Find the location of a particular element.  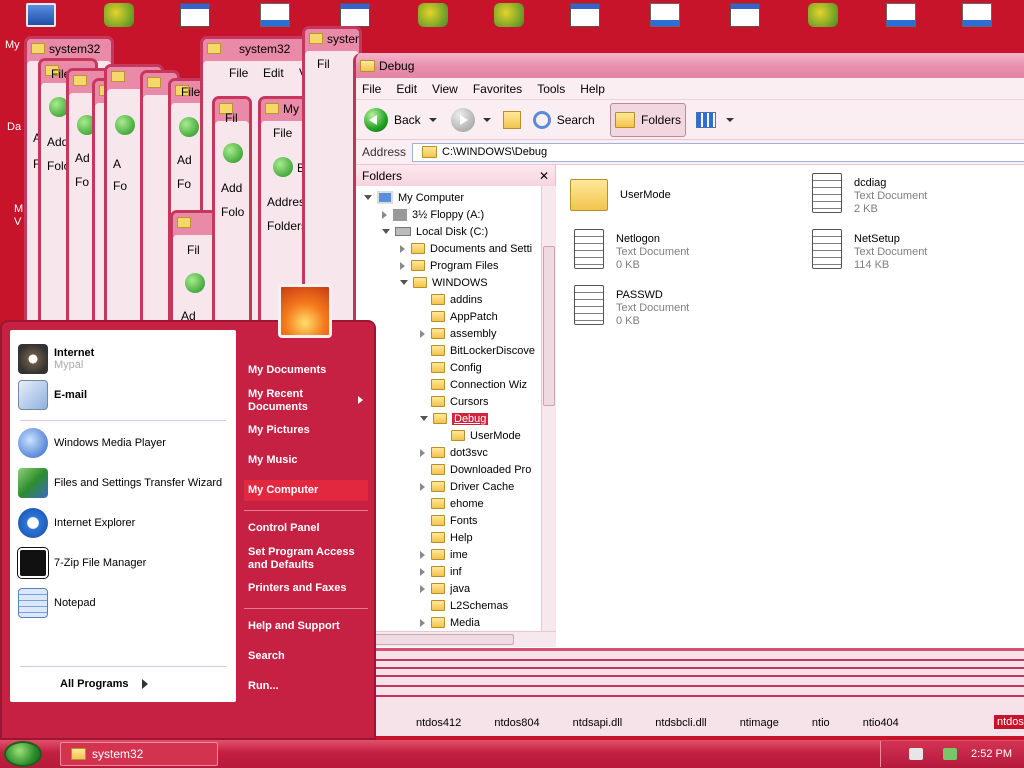

start-item-transfer-wizard: Files and Settings Transfer Wizard is located at coordinates (120, 483).